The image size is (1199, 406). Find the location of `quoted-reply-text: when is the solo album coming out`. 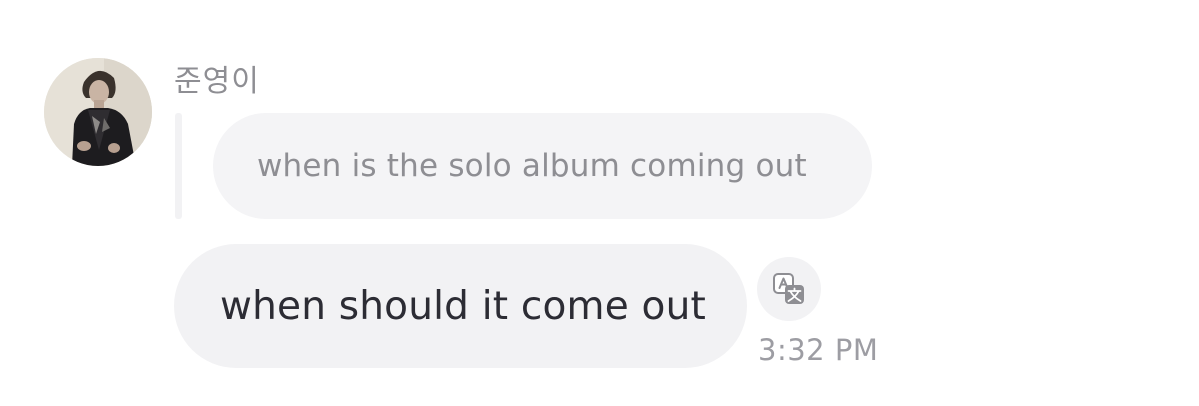

quoted-reply-text: when is the solo album coming out is located at coordinates (532, 166).